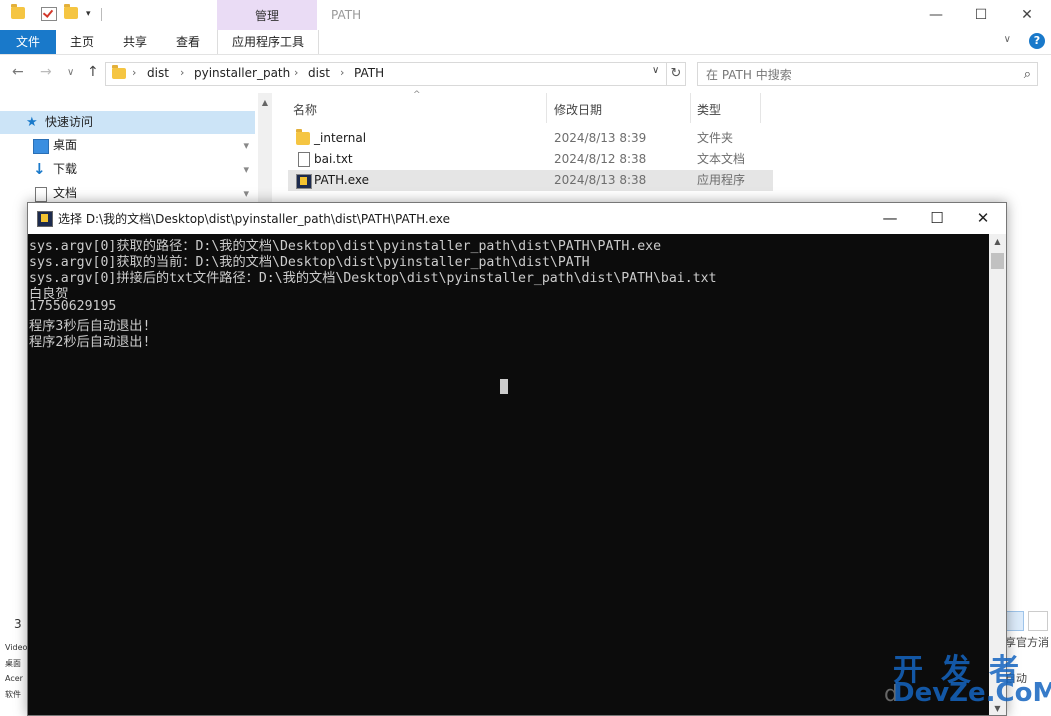 This screenshot has height=716, width=1051. Describe the element at coordinates (135, 42) in the screenshot. I see `tab-share: 共享` at that location.